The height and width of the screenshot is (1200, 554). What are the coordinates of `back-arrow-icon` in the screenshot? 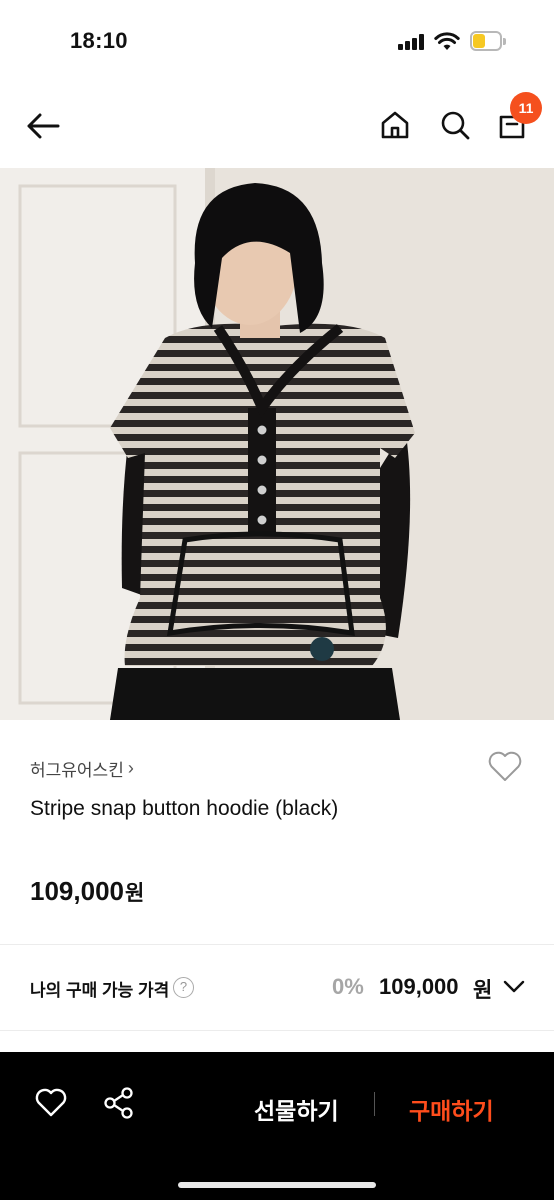 It's located at (43, 126).